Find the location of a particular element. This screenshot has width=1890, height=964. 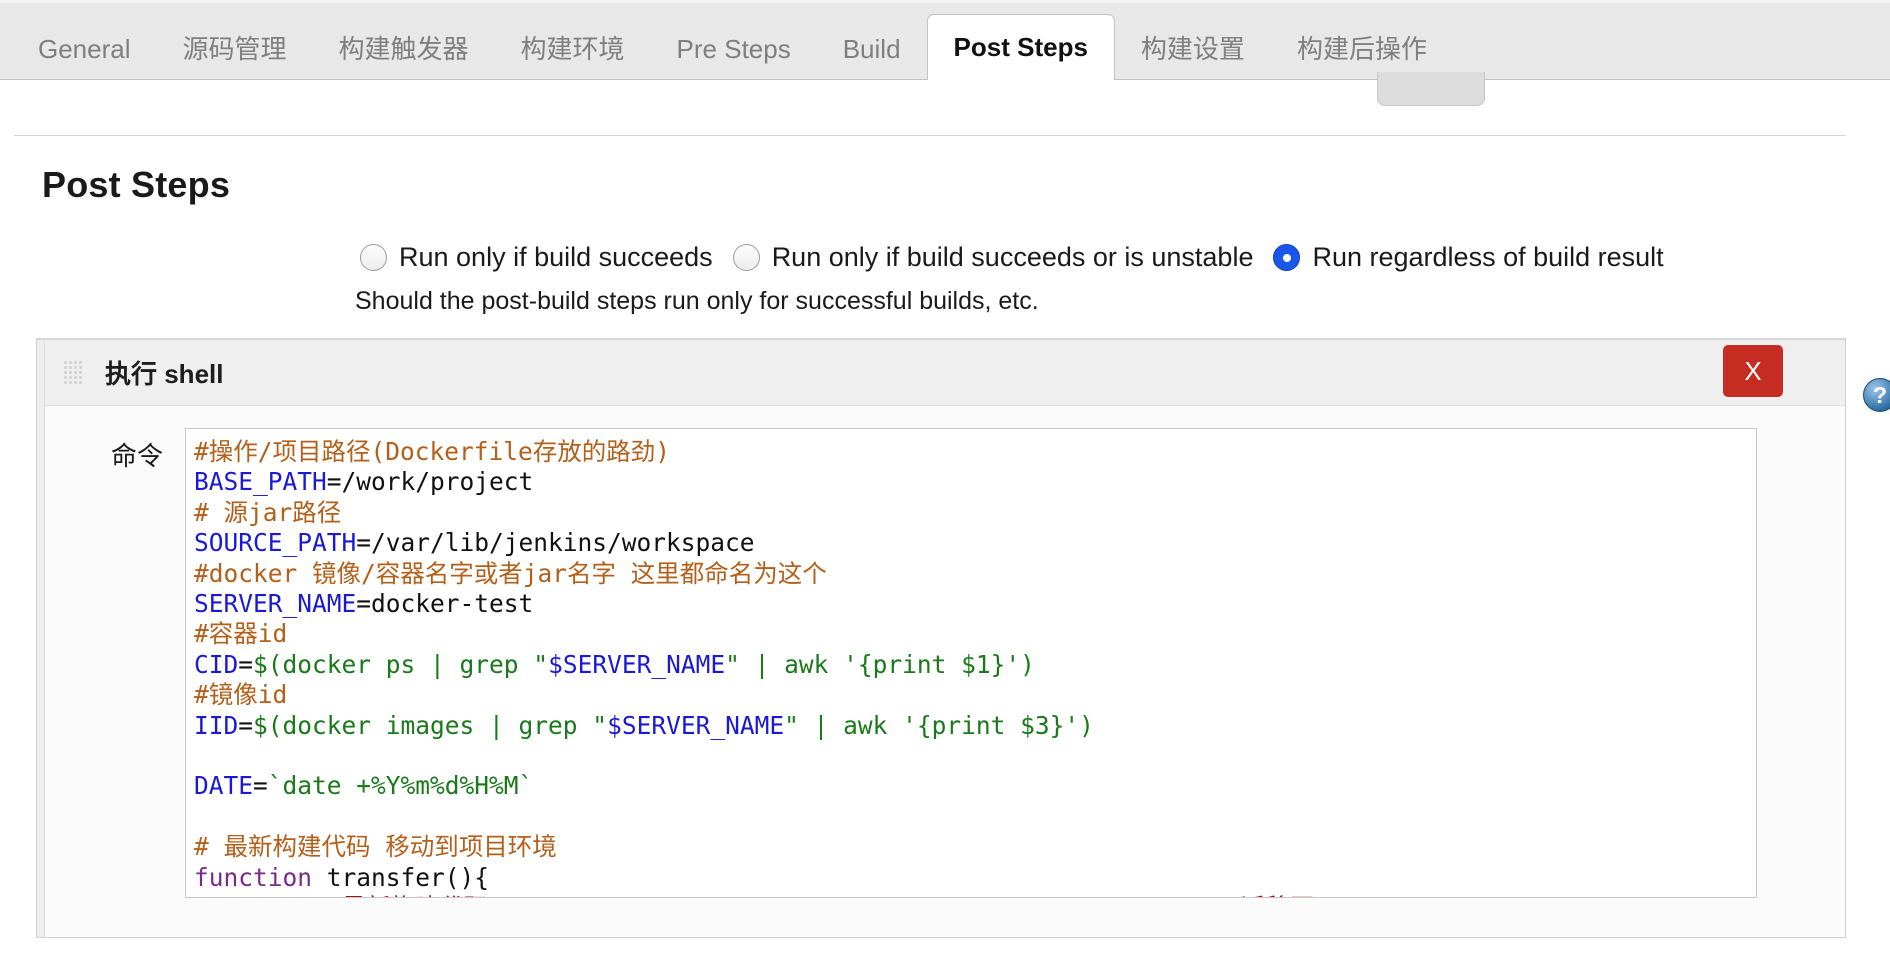

code-token: /target/ is located at coordinates (931, 895).